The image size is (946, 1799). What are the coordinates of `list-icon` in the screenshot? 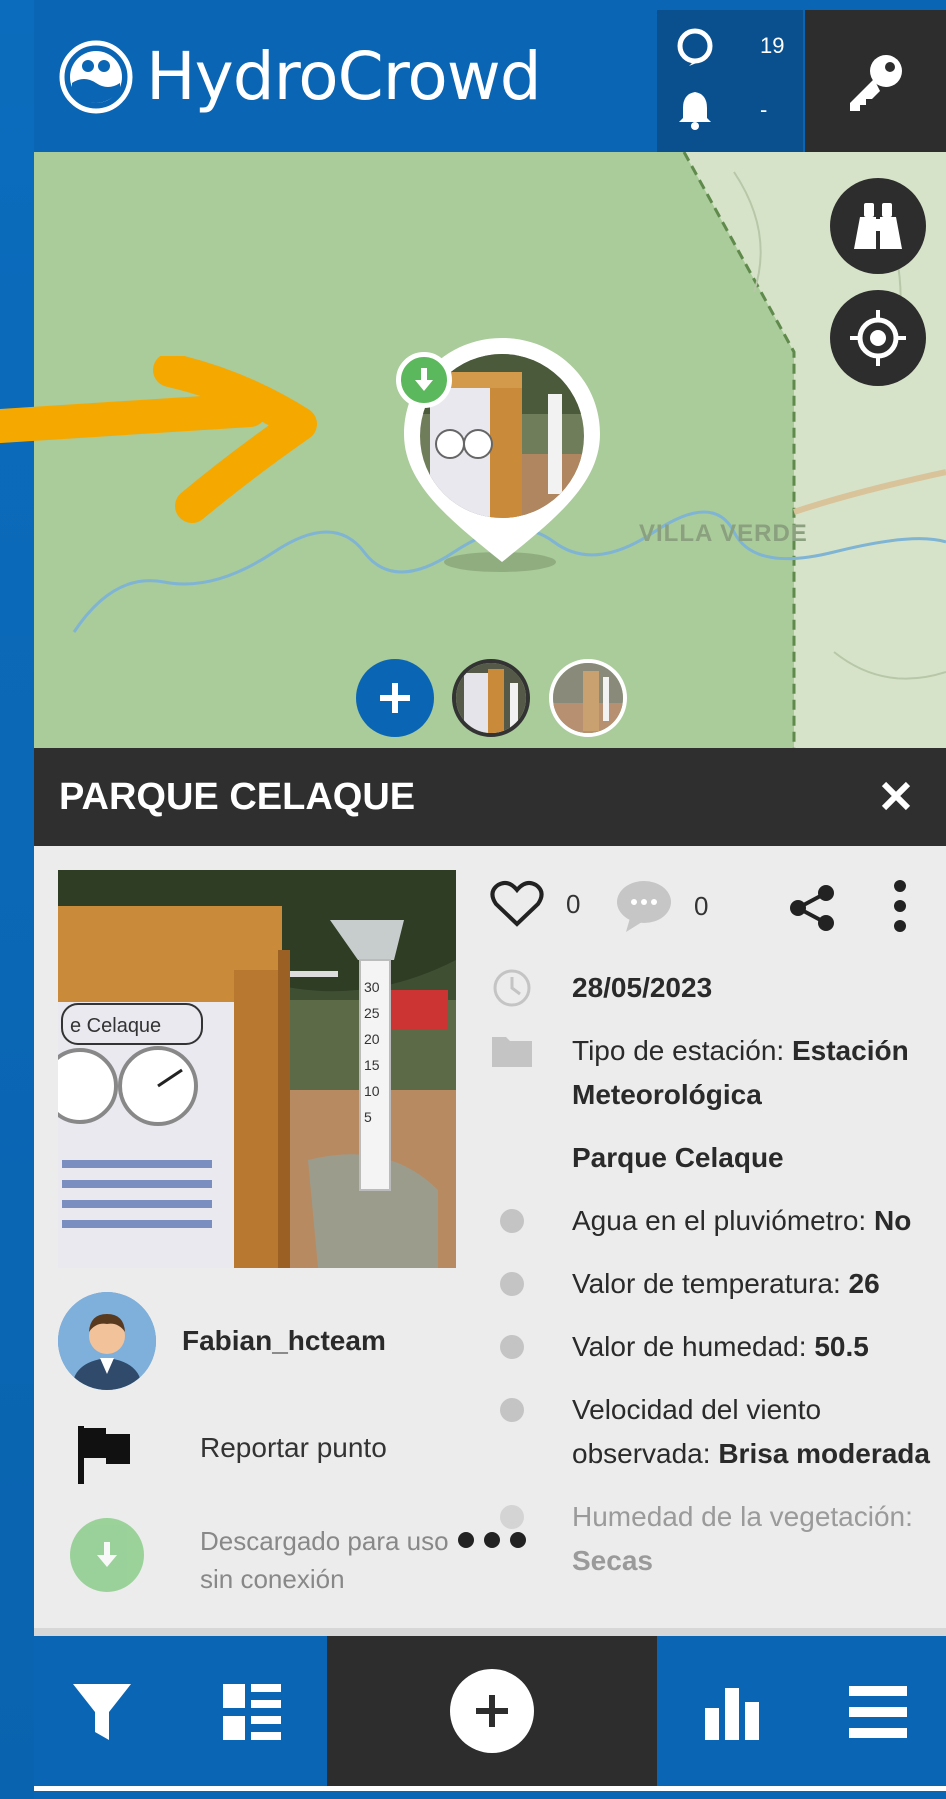 It's located at (252, 1712).